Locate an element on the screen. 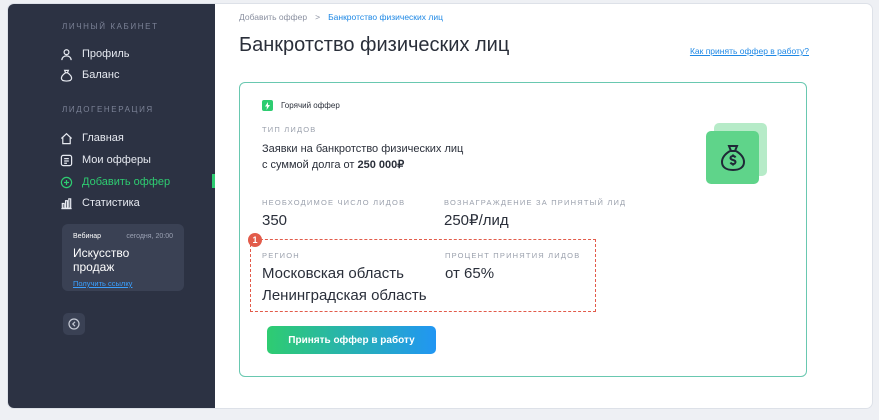 This screenshot has height=420, width=879. sidebar-section-leads: ЛИДОГЕНЕРАЦИЯ is located at coordinates (108, 109).